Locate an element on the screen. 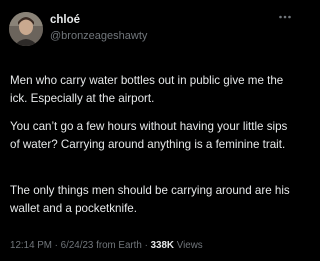 Image resolution: width=320 pixels, height=261 pixels. tweet-source: from Earth is located at coordinates (119, 245).